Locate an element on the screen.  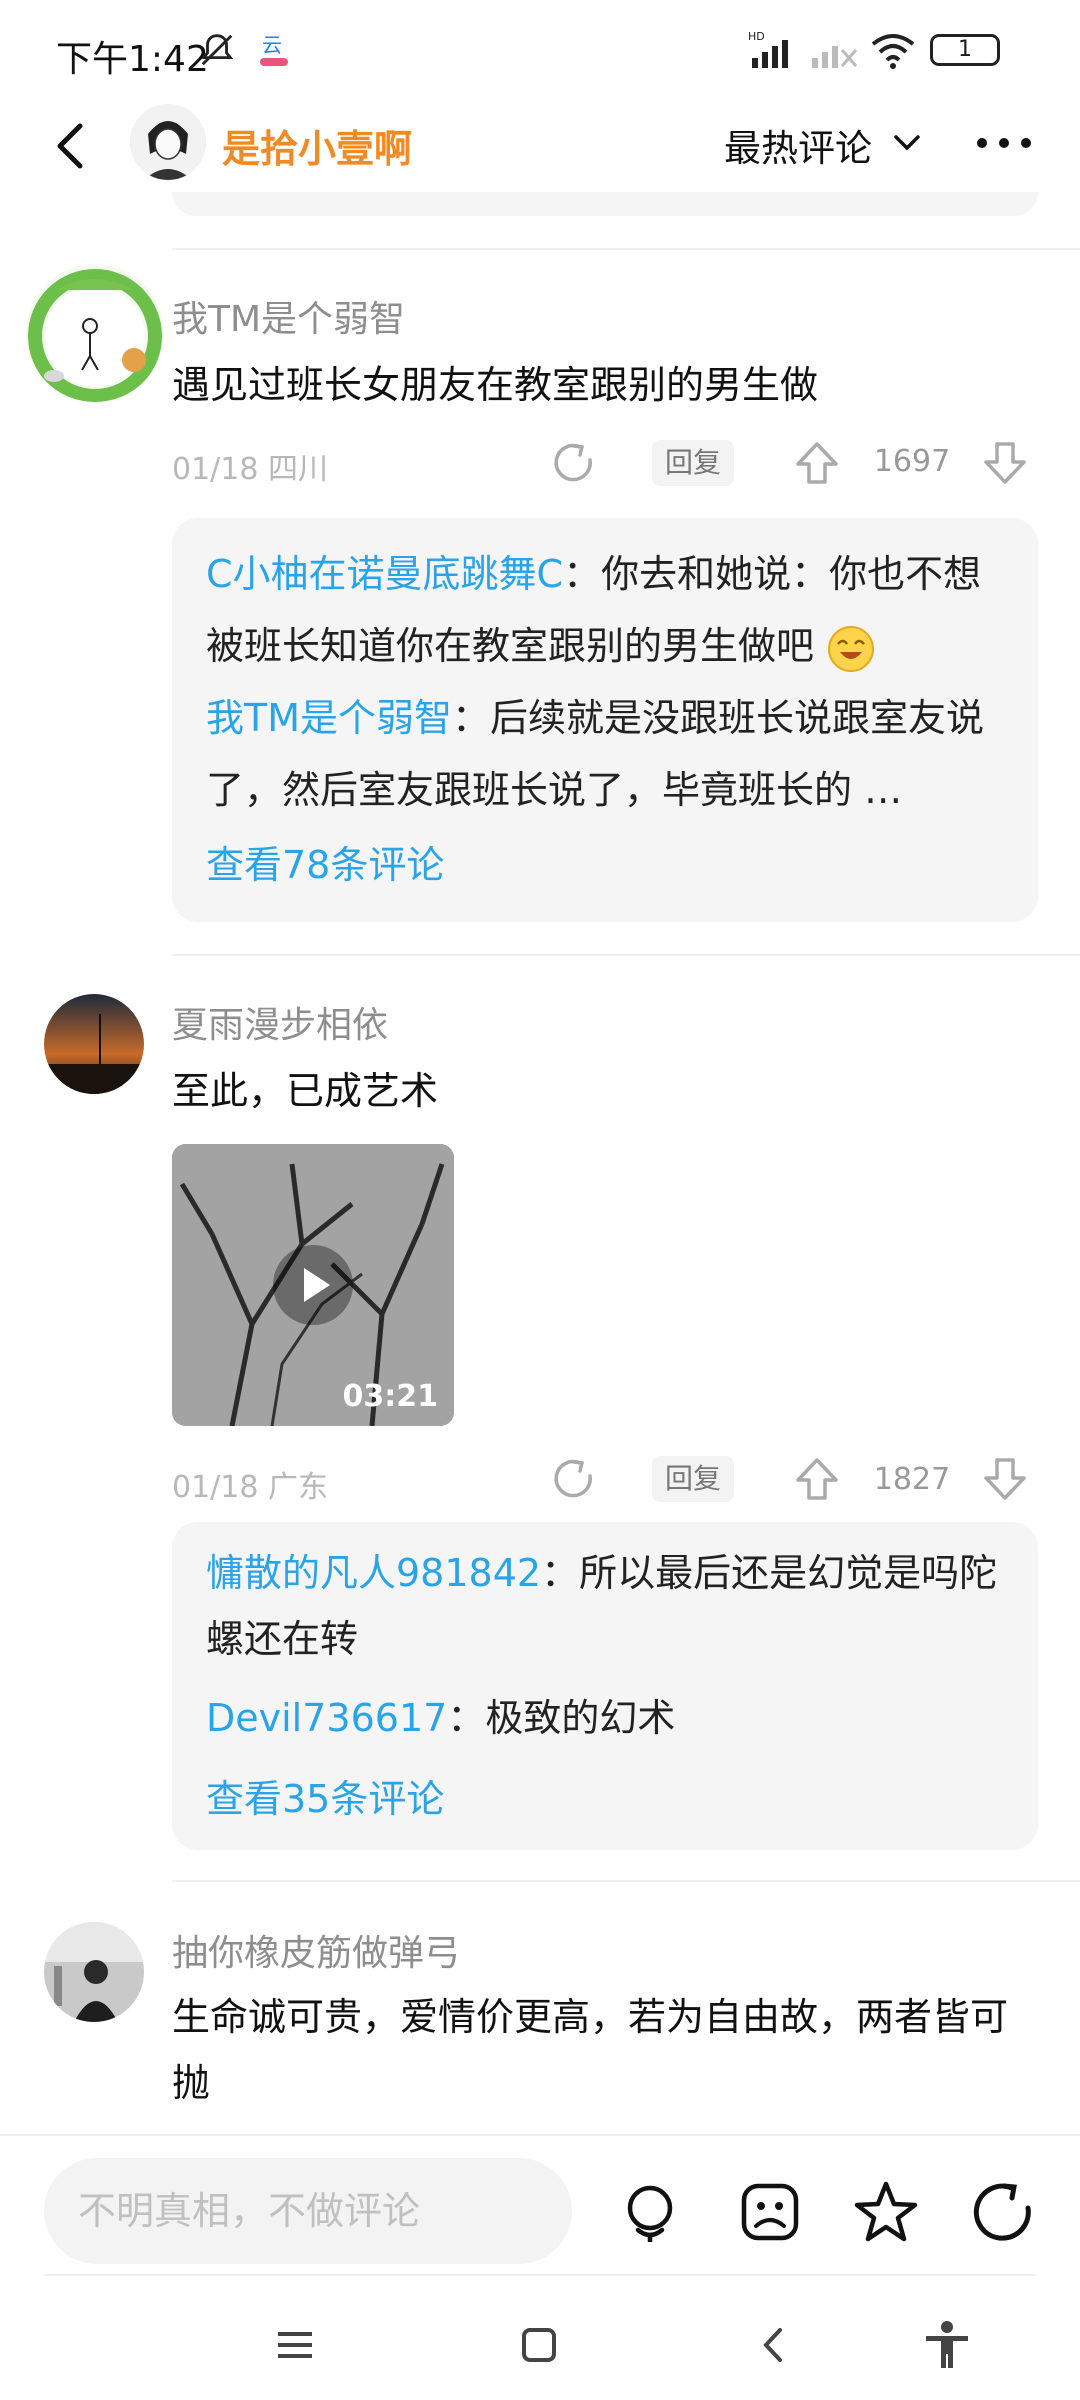
star-icon is located at coordinates (886, 2212).